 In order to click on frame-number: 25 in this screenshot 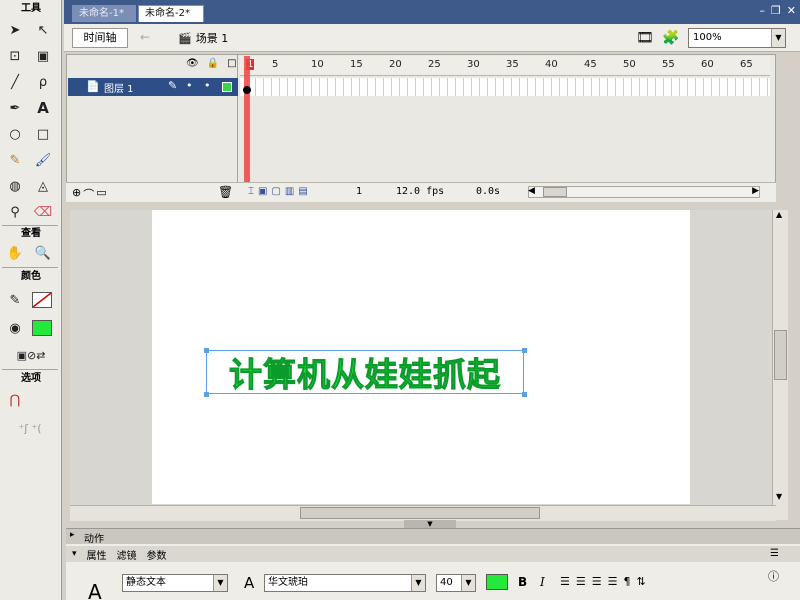, I will do `click(434, 64)`.